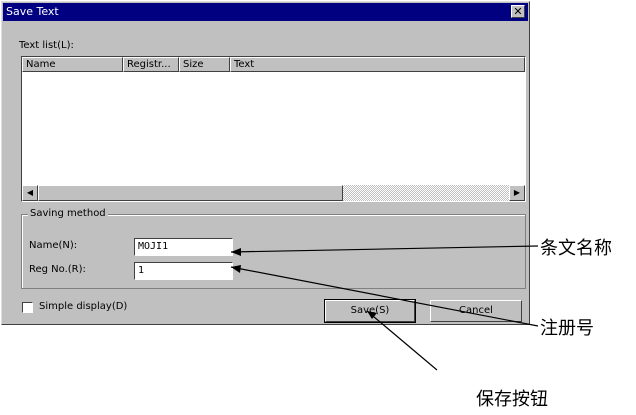 The height and width of the screenshot is (415, 636). What do you see at coordinates (384, 249) in the screenshot?
I see `name-callout-line` at bounding box center [384, 249].